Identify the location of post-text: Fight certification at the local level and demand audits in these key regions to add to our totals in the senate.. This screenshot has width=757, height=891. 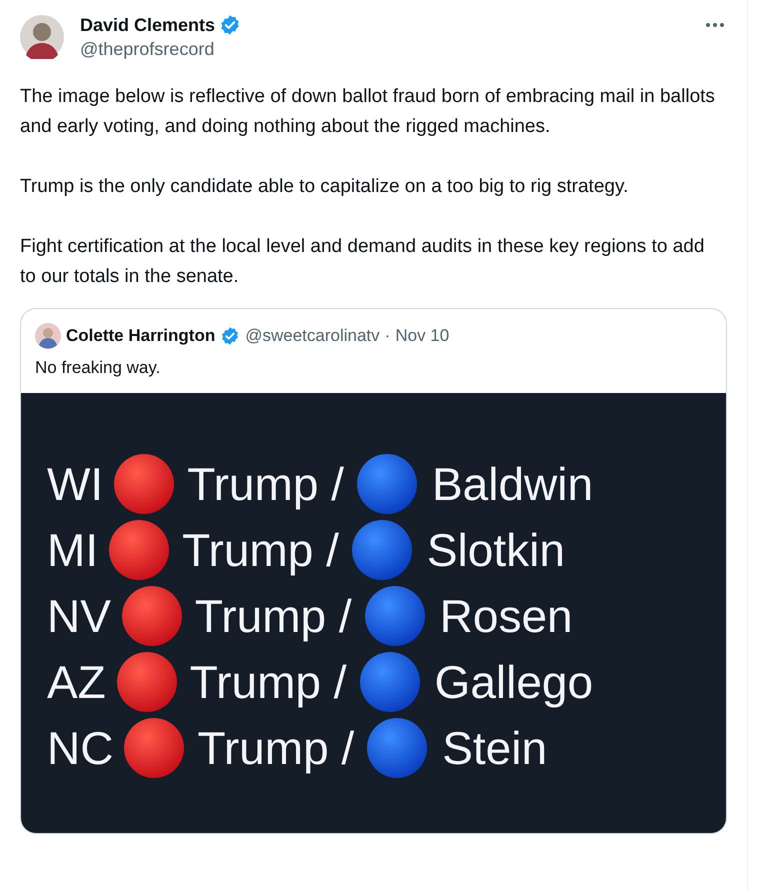
(363, 262).